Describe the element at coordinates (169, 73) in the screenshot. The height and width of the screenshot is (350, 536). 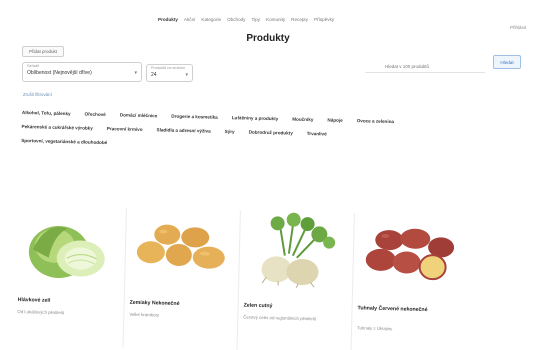
I see `per-page-select: Produktů na stránku 24 ▾` at that location.